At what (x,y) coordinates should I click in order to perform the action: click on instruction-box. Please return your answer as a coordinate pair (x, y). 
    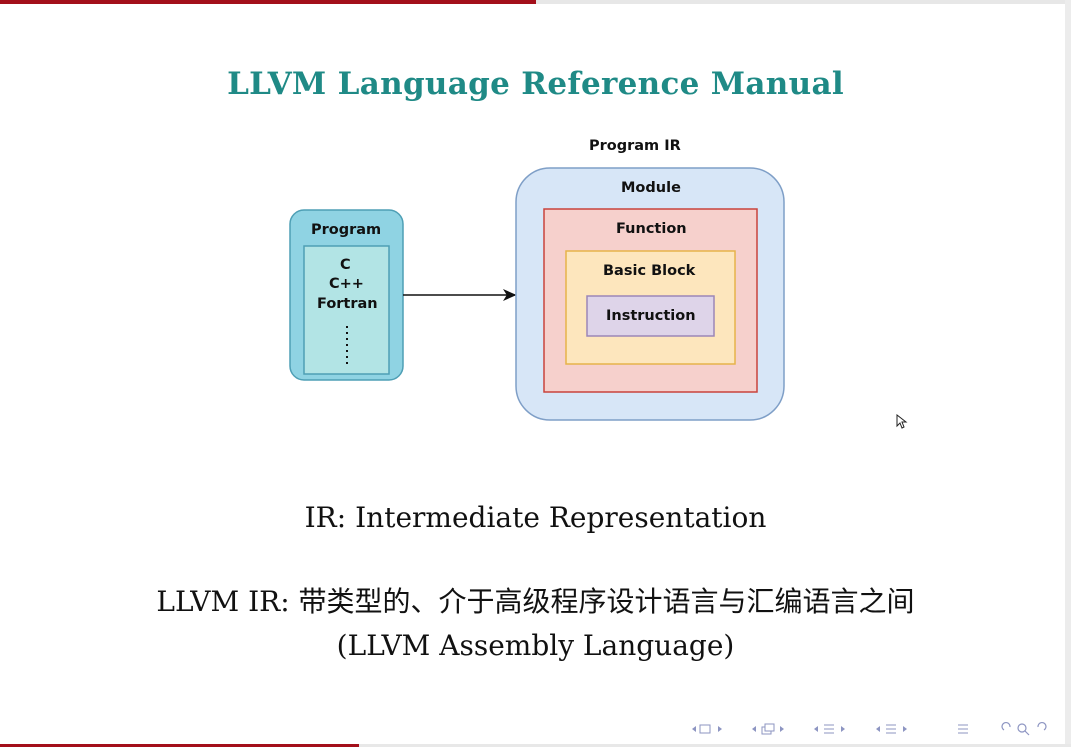
    Looking at the image, I should click on (650, 316).